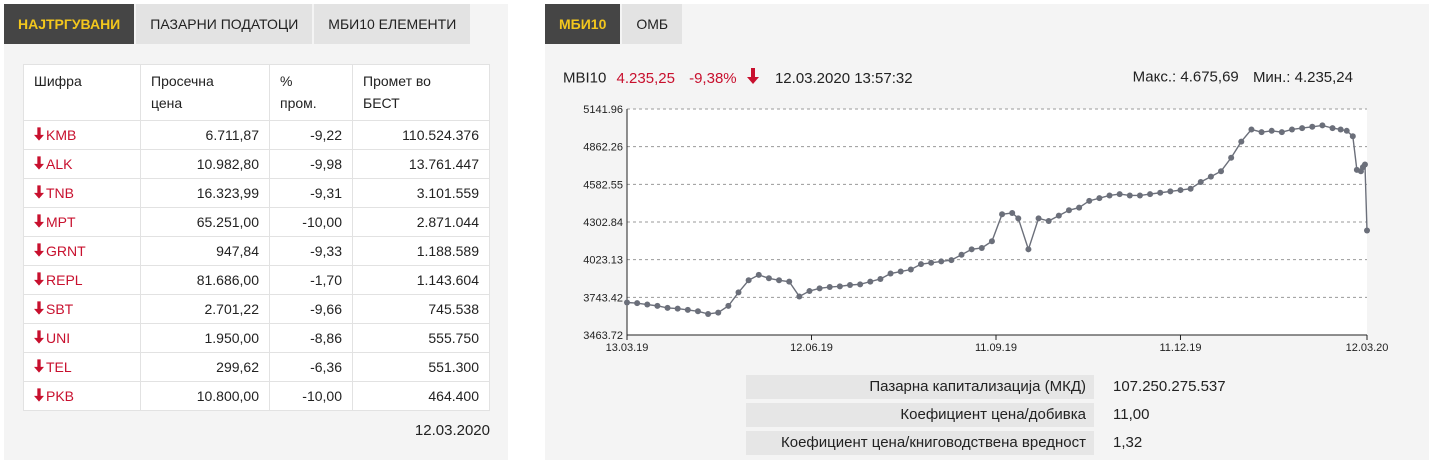  I want to click on table-row: TEL 299,62 -6,36 551.300, so click(256, 367).